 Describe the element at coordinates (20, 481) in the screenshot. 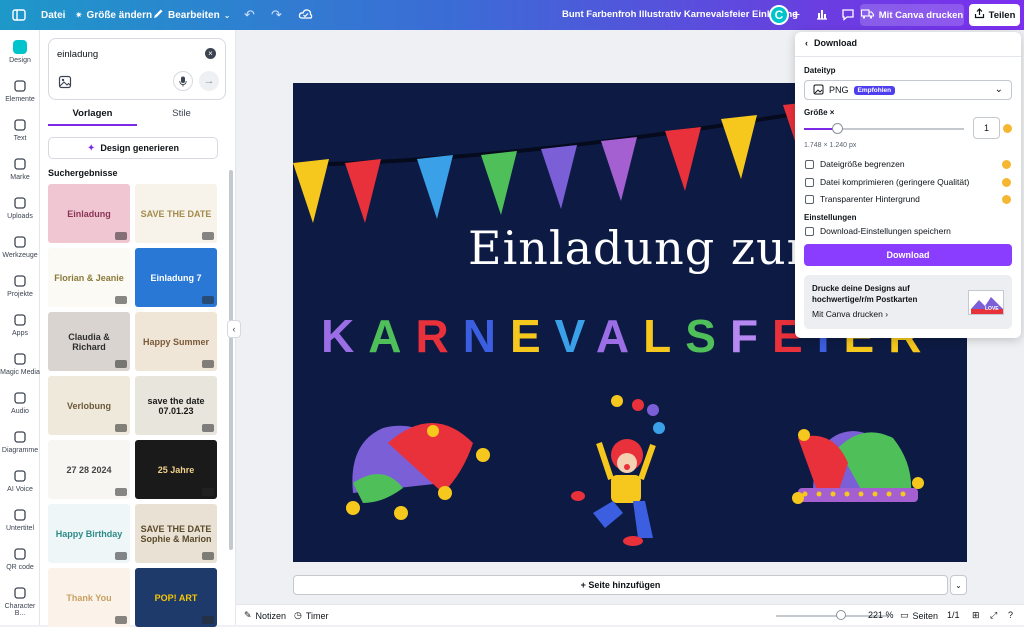

I see `rail-item-ai-voice: AI Voice` at that location.